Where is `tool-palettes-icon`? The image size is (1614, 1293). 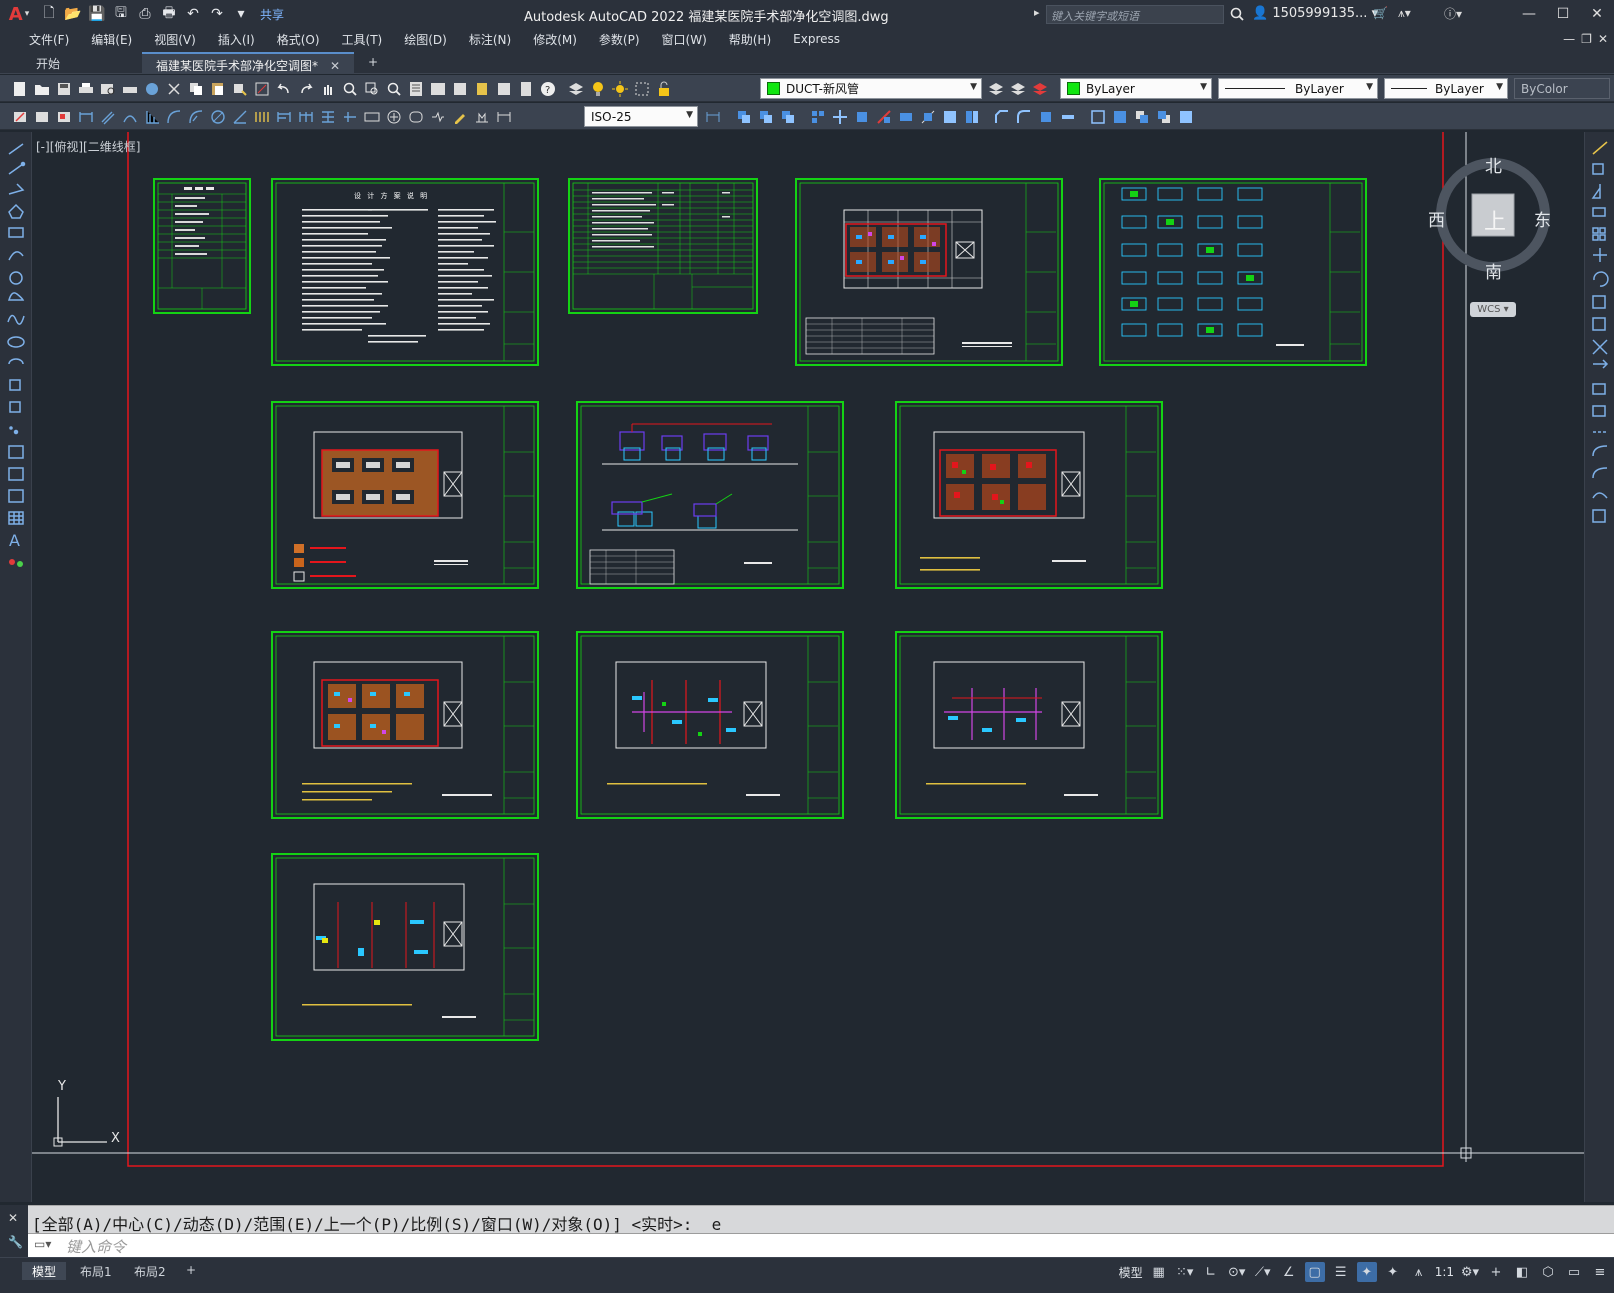 tool-palettes-icon is located at coordinates (459, 88).